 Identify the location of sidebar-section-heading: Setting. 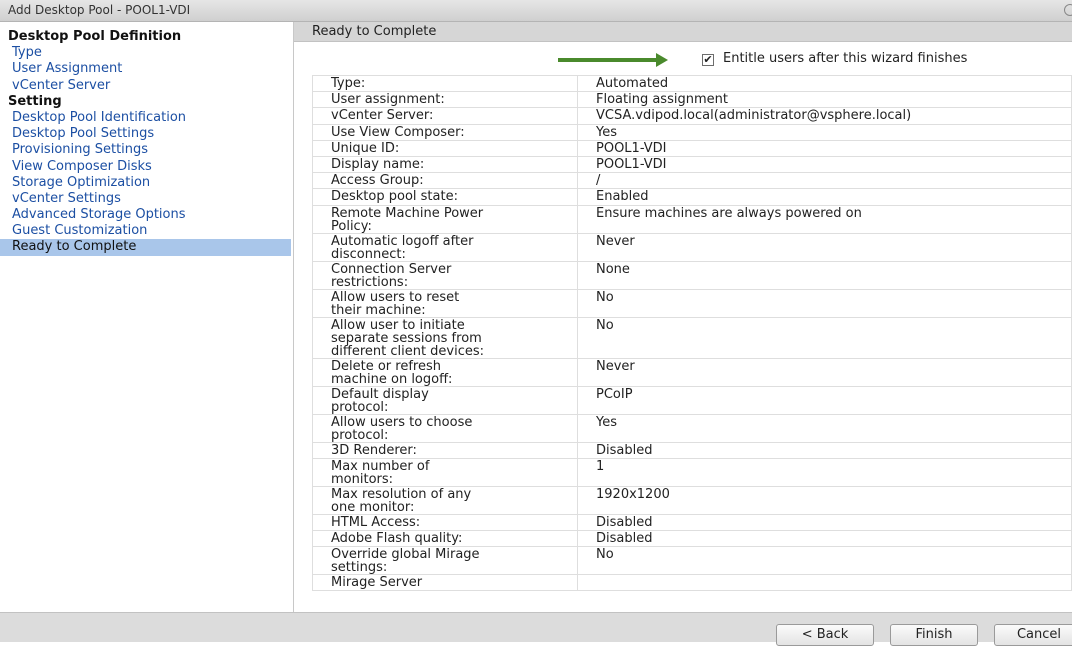
(35, 101).